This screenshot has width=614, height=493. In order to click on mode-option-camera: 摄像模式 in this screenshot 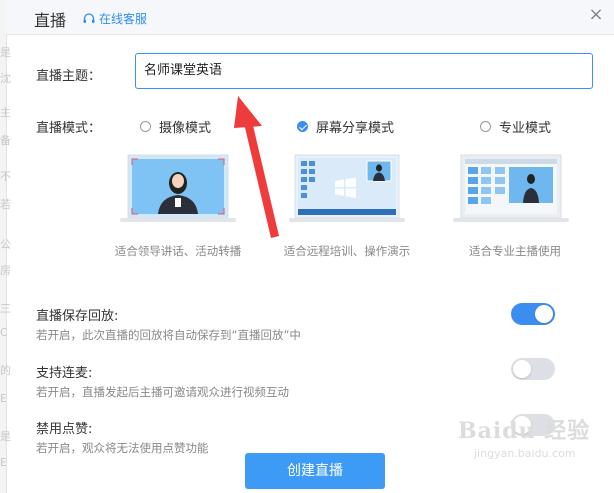, I will do `click(175, 126)`.